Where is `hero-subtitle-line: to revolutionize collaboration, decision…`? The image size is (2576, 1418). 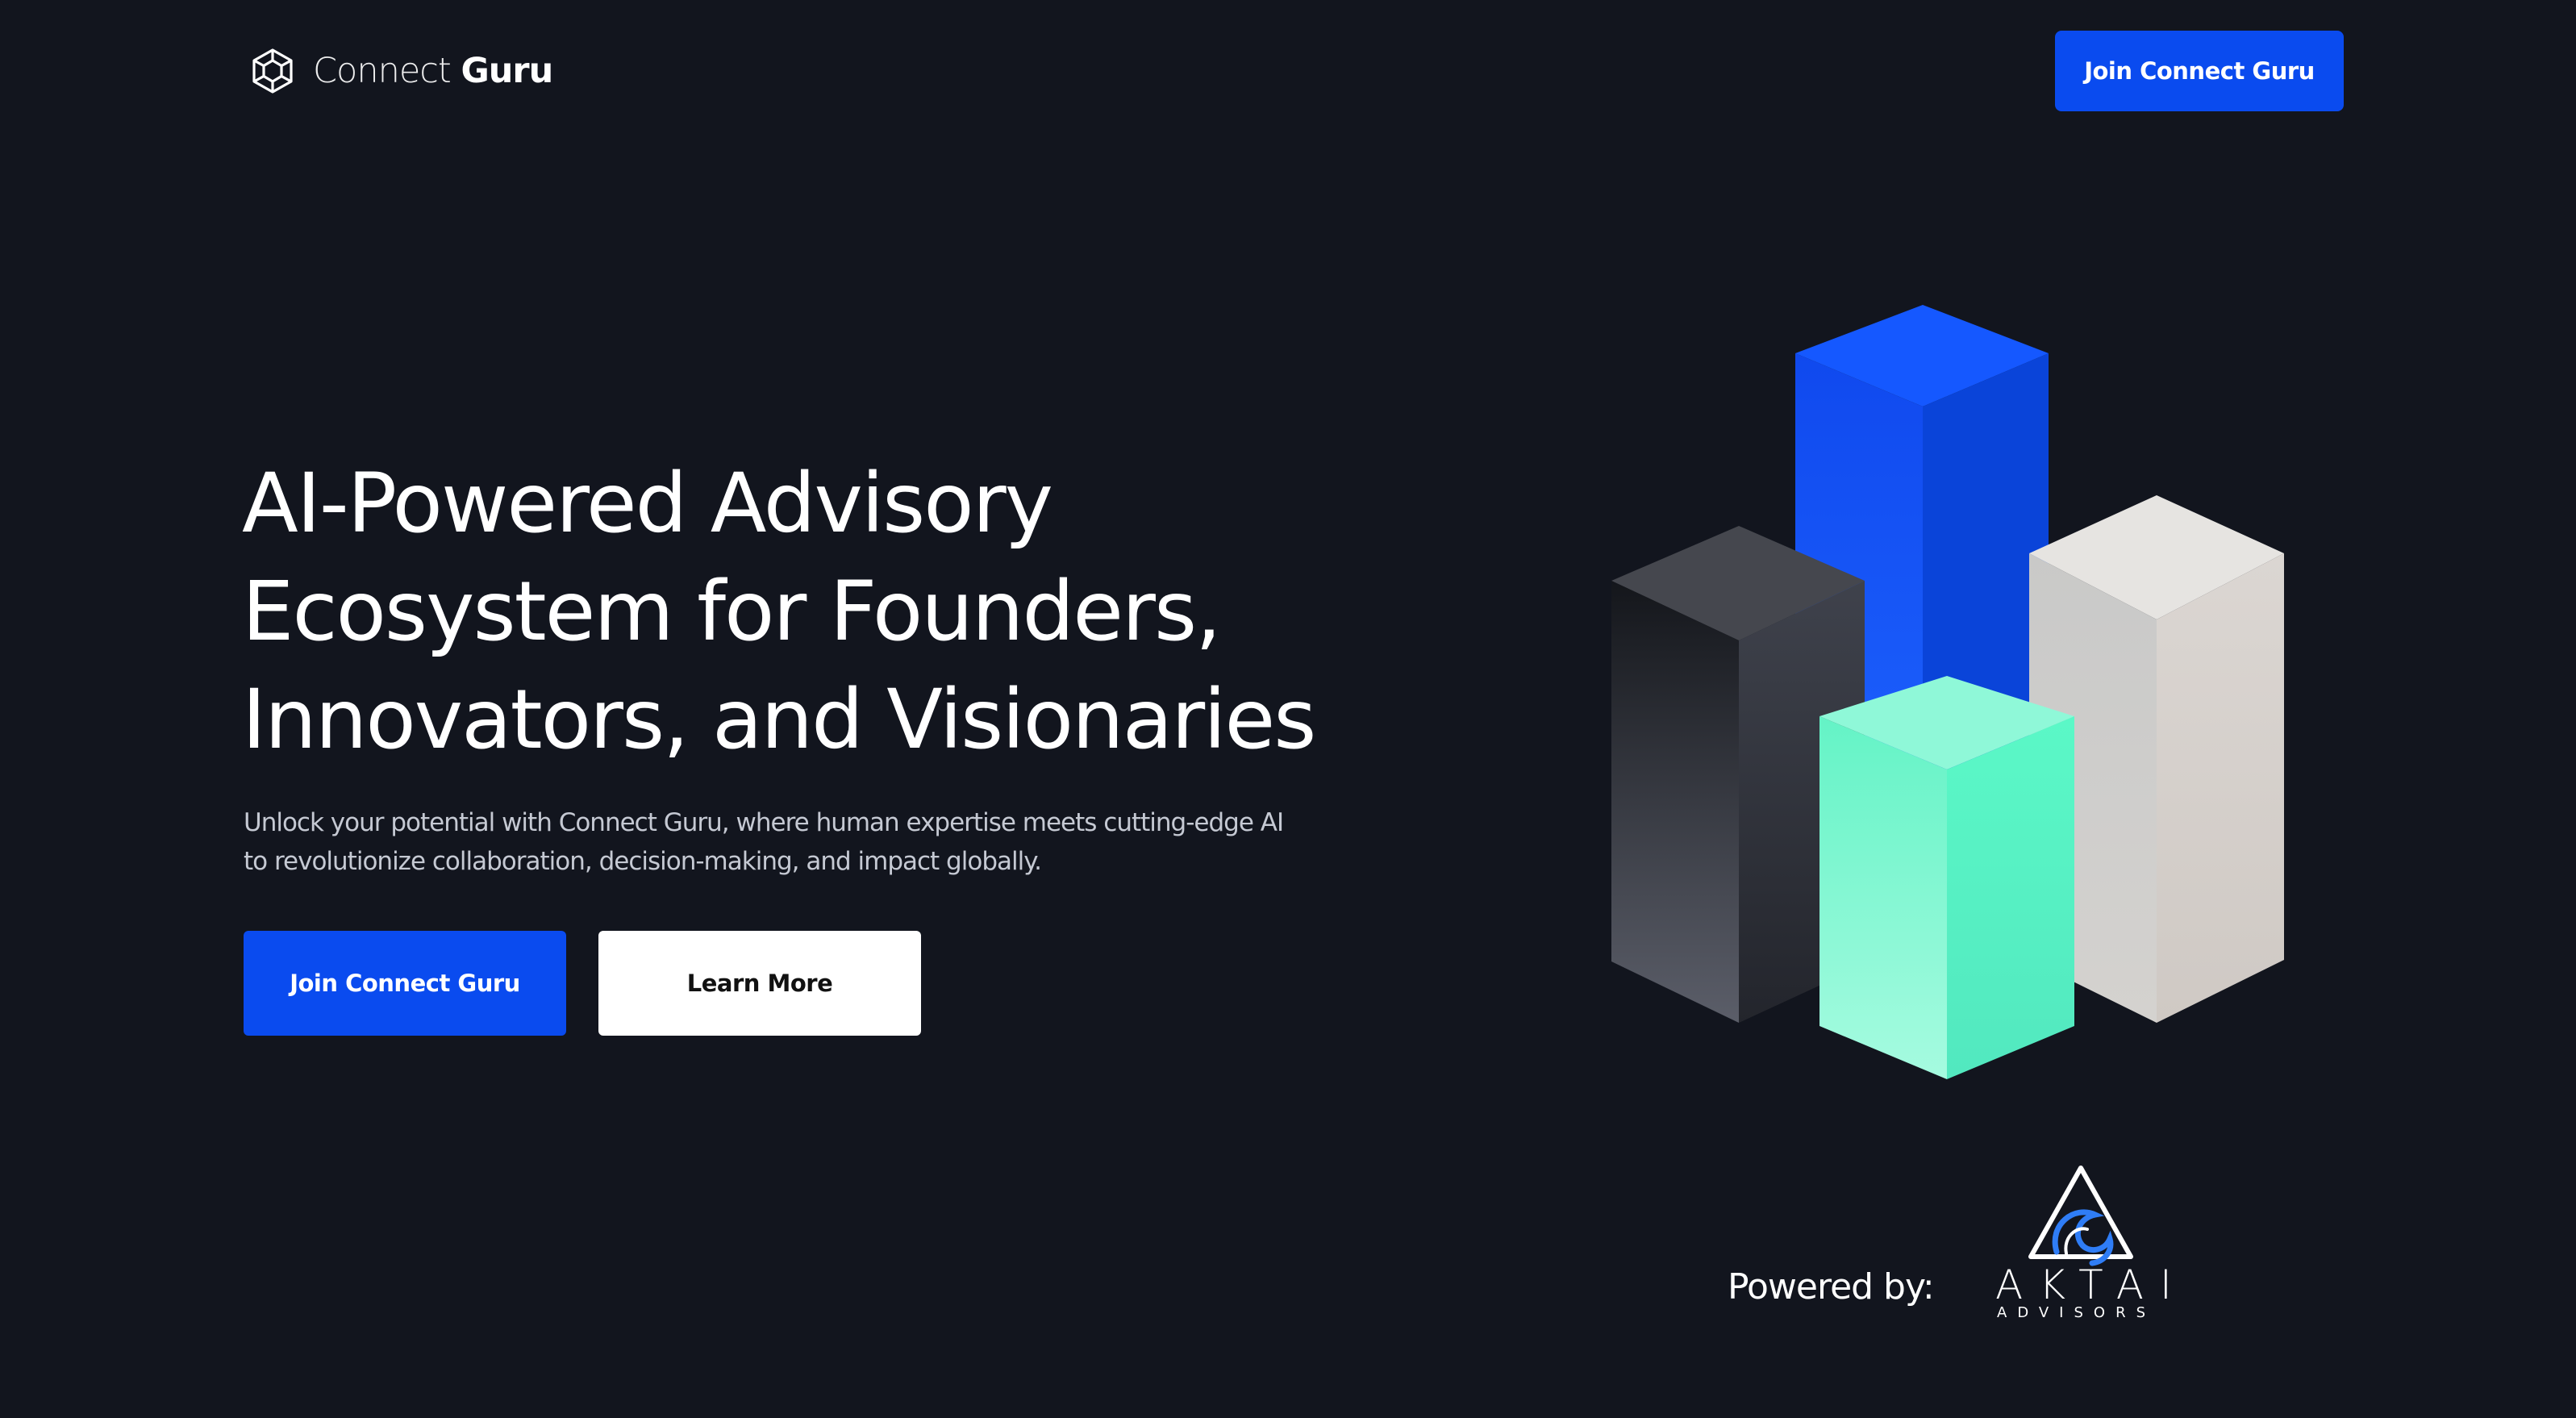
hero-subtitle-line: to revolutionize collaboration, decision… is located at coordinates (643, 862).